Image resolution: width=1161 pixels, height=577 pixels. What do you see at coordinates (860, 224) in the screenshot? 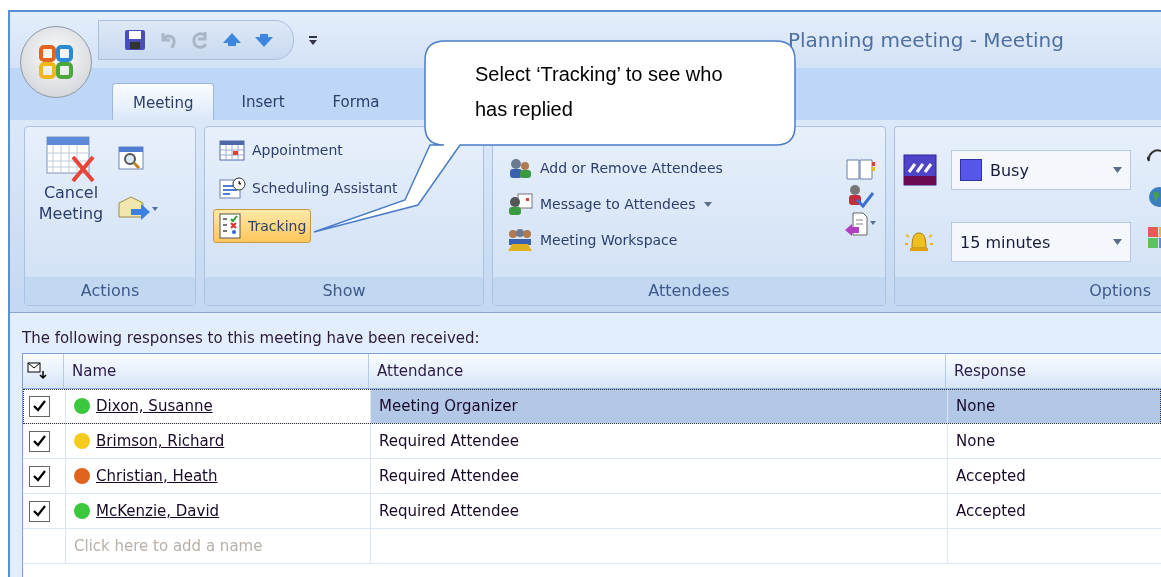
I see `reply-document-icon` at bounding box center [860, 224].